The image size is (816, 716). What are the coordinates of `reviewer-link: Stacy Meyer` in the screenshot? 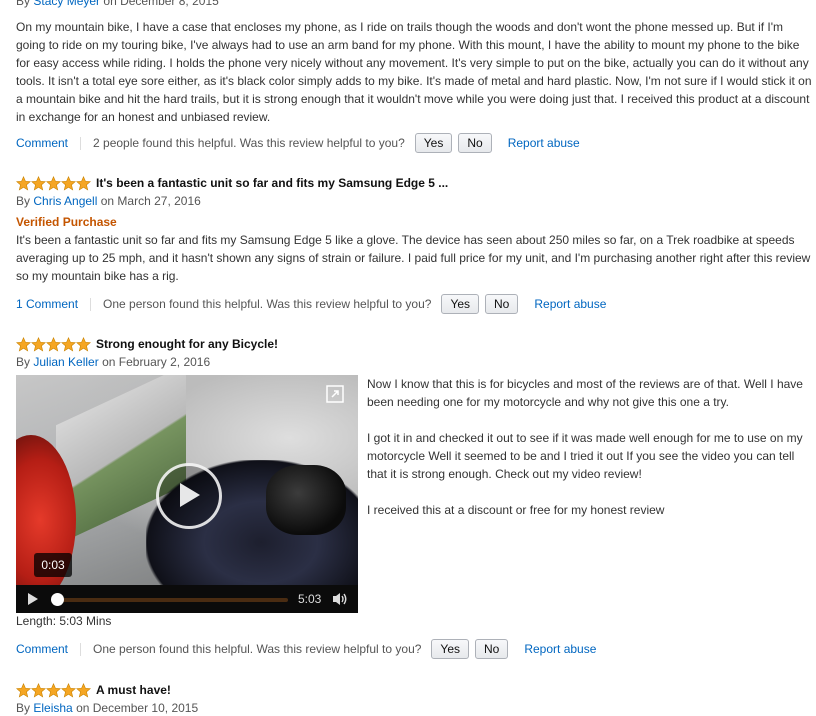 It's located at (66, 4).